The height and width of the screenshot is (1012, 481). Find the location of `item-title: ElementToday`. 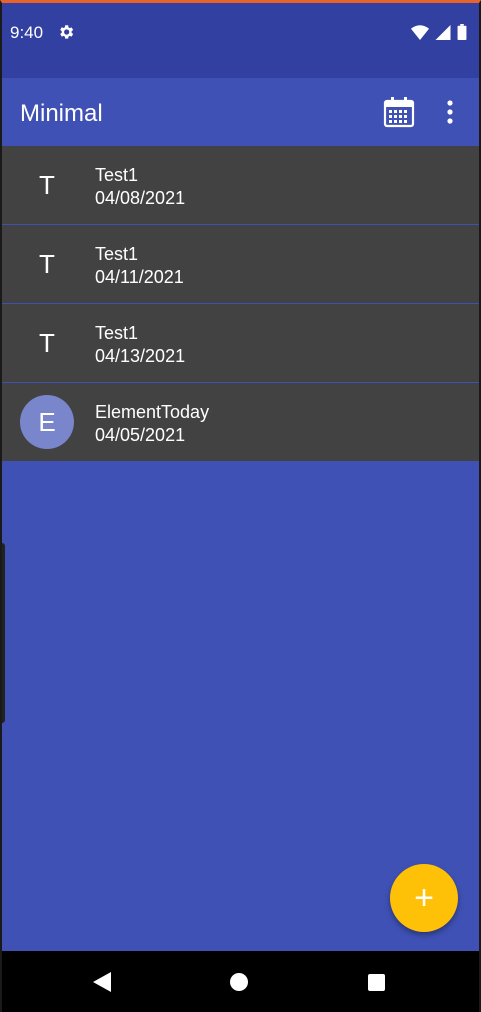

item-title: ElementToday is located at coordinates (152, 412).